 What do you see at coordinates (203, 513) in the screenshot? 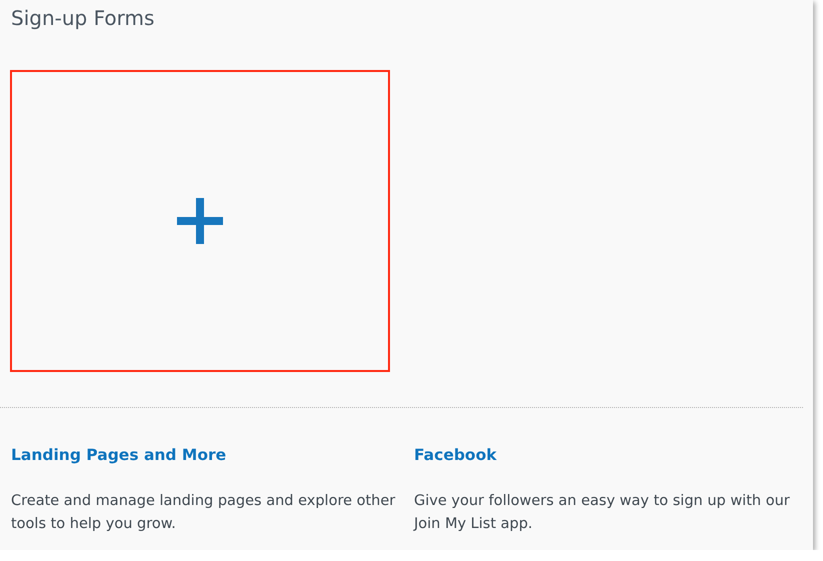
I see `section-description: Create and manage landing pages and explore other tools to help you grow.` at bounding box center [203, 513].